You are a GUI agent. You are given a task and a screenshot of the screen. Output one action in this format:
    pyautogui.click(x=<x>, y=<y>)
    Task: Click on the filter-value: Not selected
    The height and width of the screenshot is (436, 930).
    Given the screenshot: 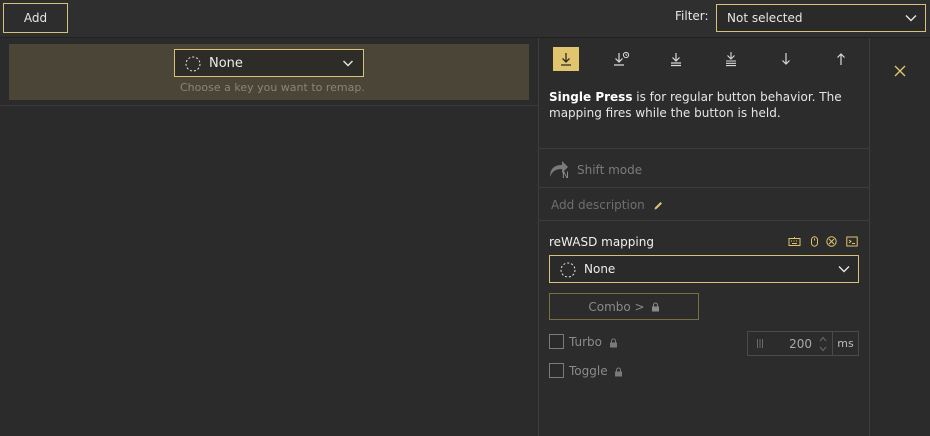 What is the action you would take?
    pyautogui.click(x=765, y=18)
    